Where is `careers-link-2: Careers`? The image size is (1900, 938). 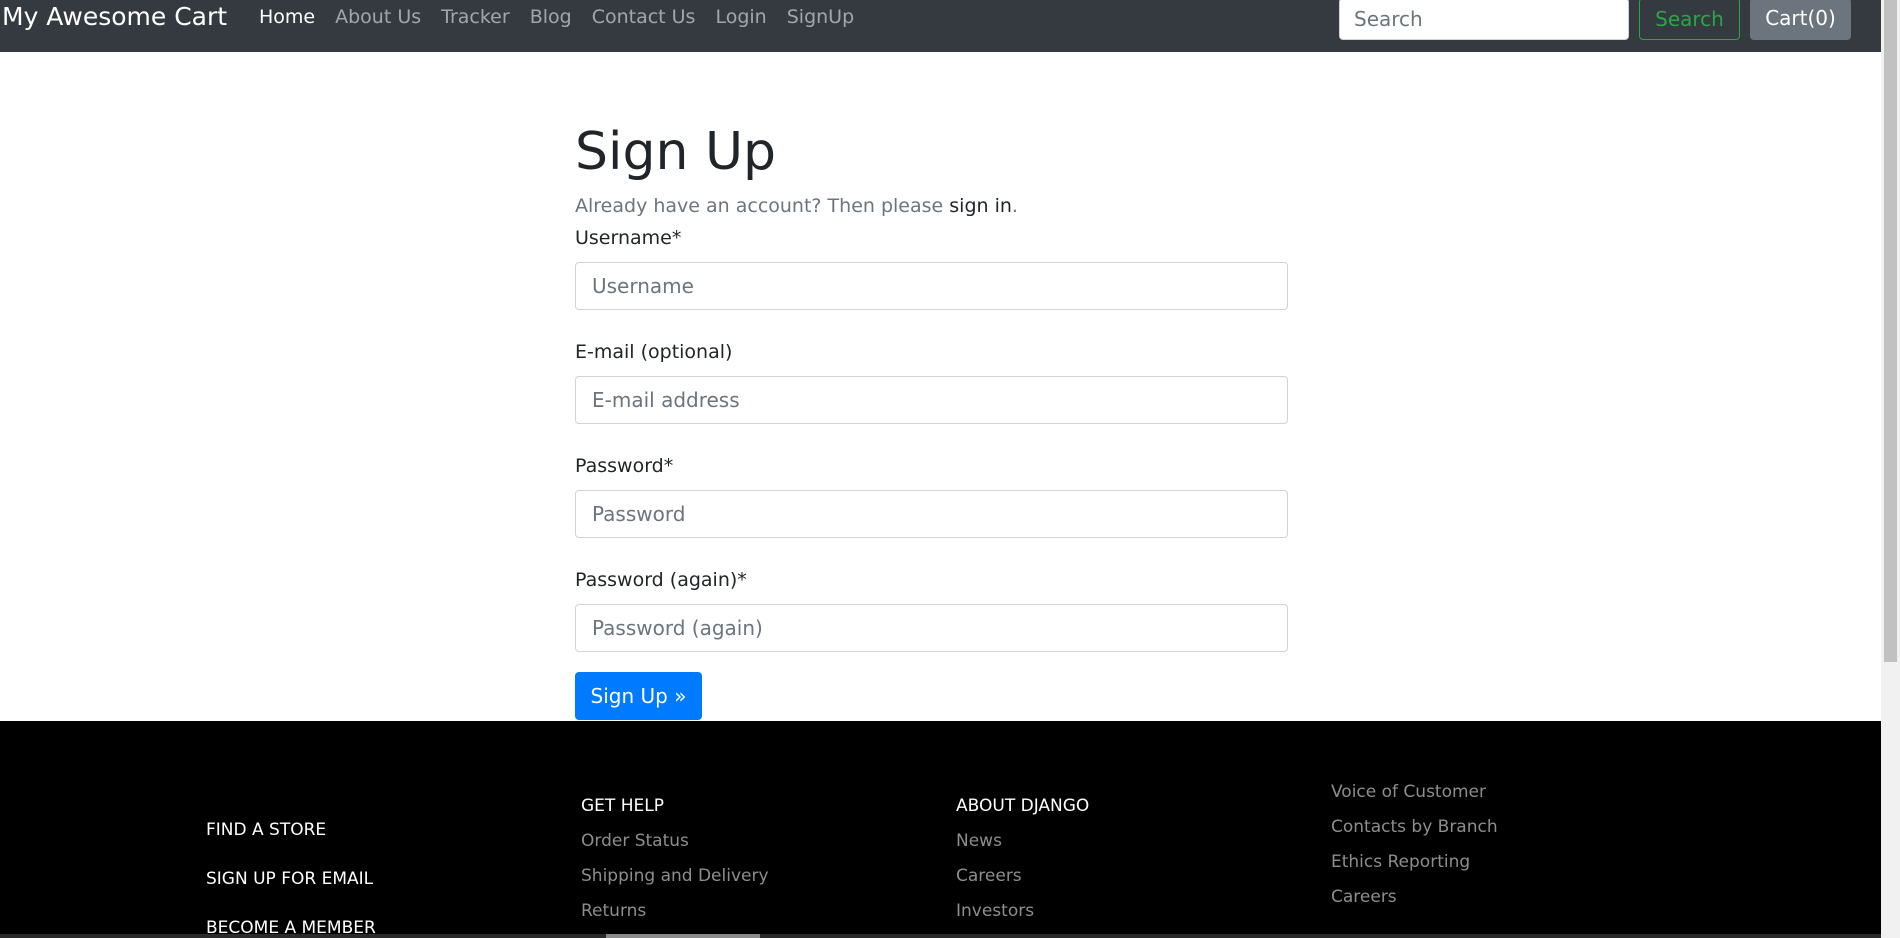 careers-link-2: Careers is located at coordinates (1414, 897).